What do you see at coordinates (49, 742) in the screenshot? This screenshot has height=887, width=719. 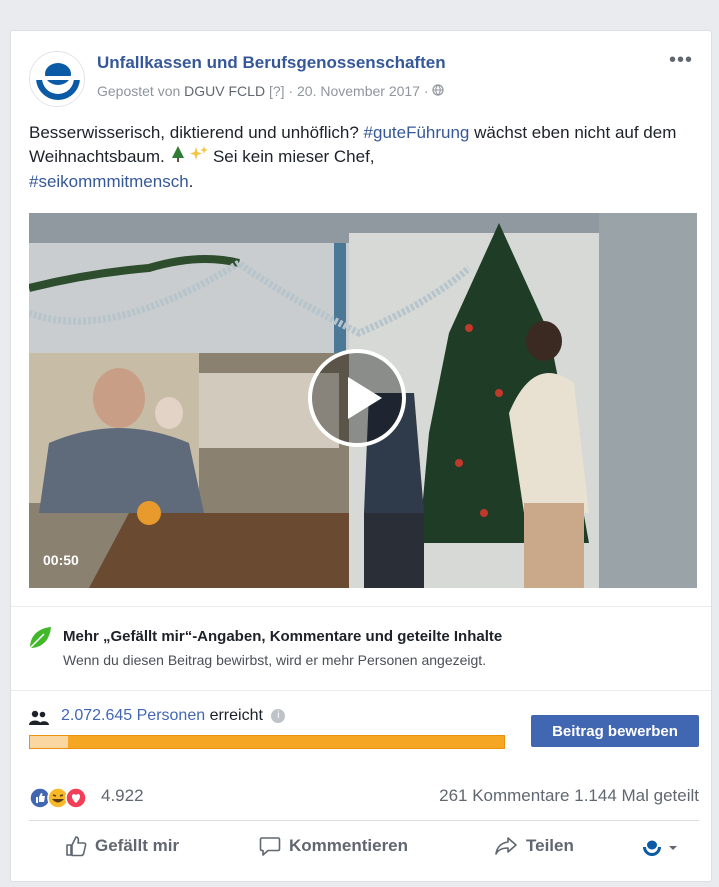 I see `reach-progress-fill` at bounding box center [49, 742].